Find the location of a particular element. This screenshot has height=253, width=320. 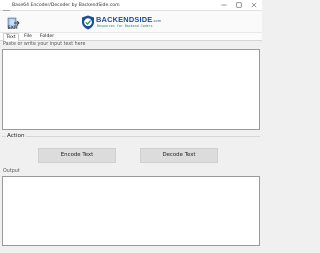

maximize-button is located at coordinates (239, 5).